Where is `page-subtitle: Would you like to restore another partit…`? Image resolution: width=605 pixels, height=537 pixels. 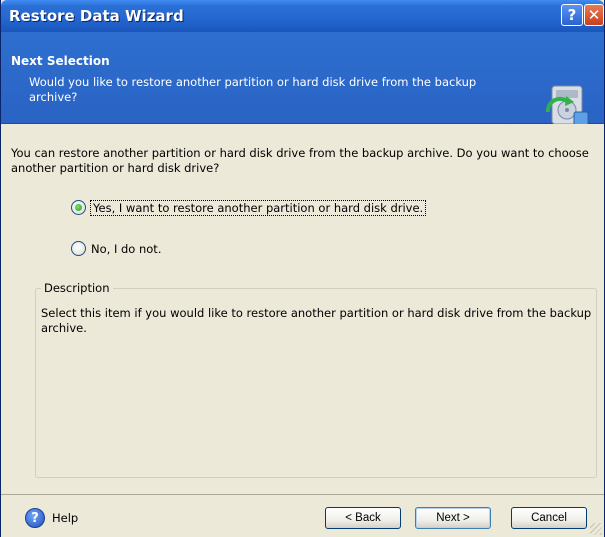
page-subtitle: Would you like to restore another partit… is located at coordinates (253, 89).